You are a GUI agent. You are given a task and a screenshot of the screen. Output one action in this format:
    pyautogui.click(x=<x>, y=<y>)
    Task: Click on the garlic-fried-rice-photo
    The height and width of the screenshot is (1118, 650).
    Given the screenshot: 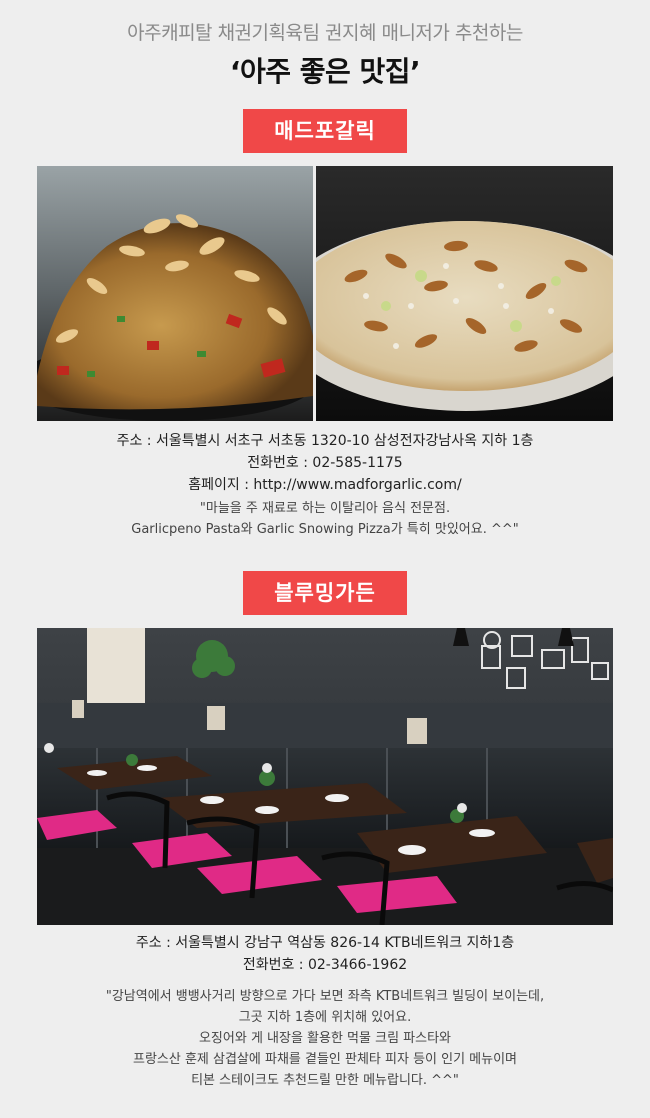 What is the action you would take?
    pyautogui.click(x=175, y=293)
    